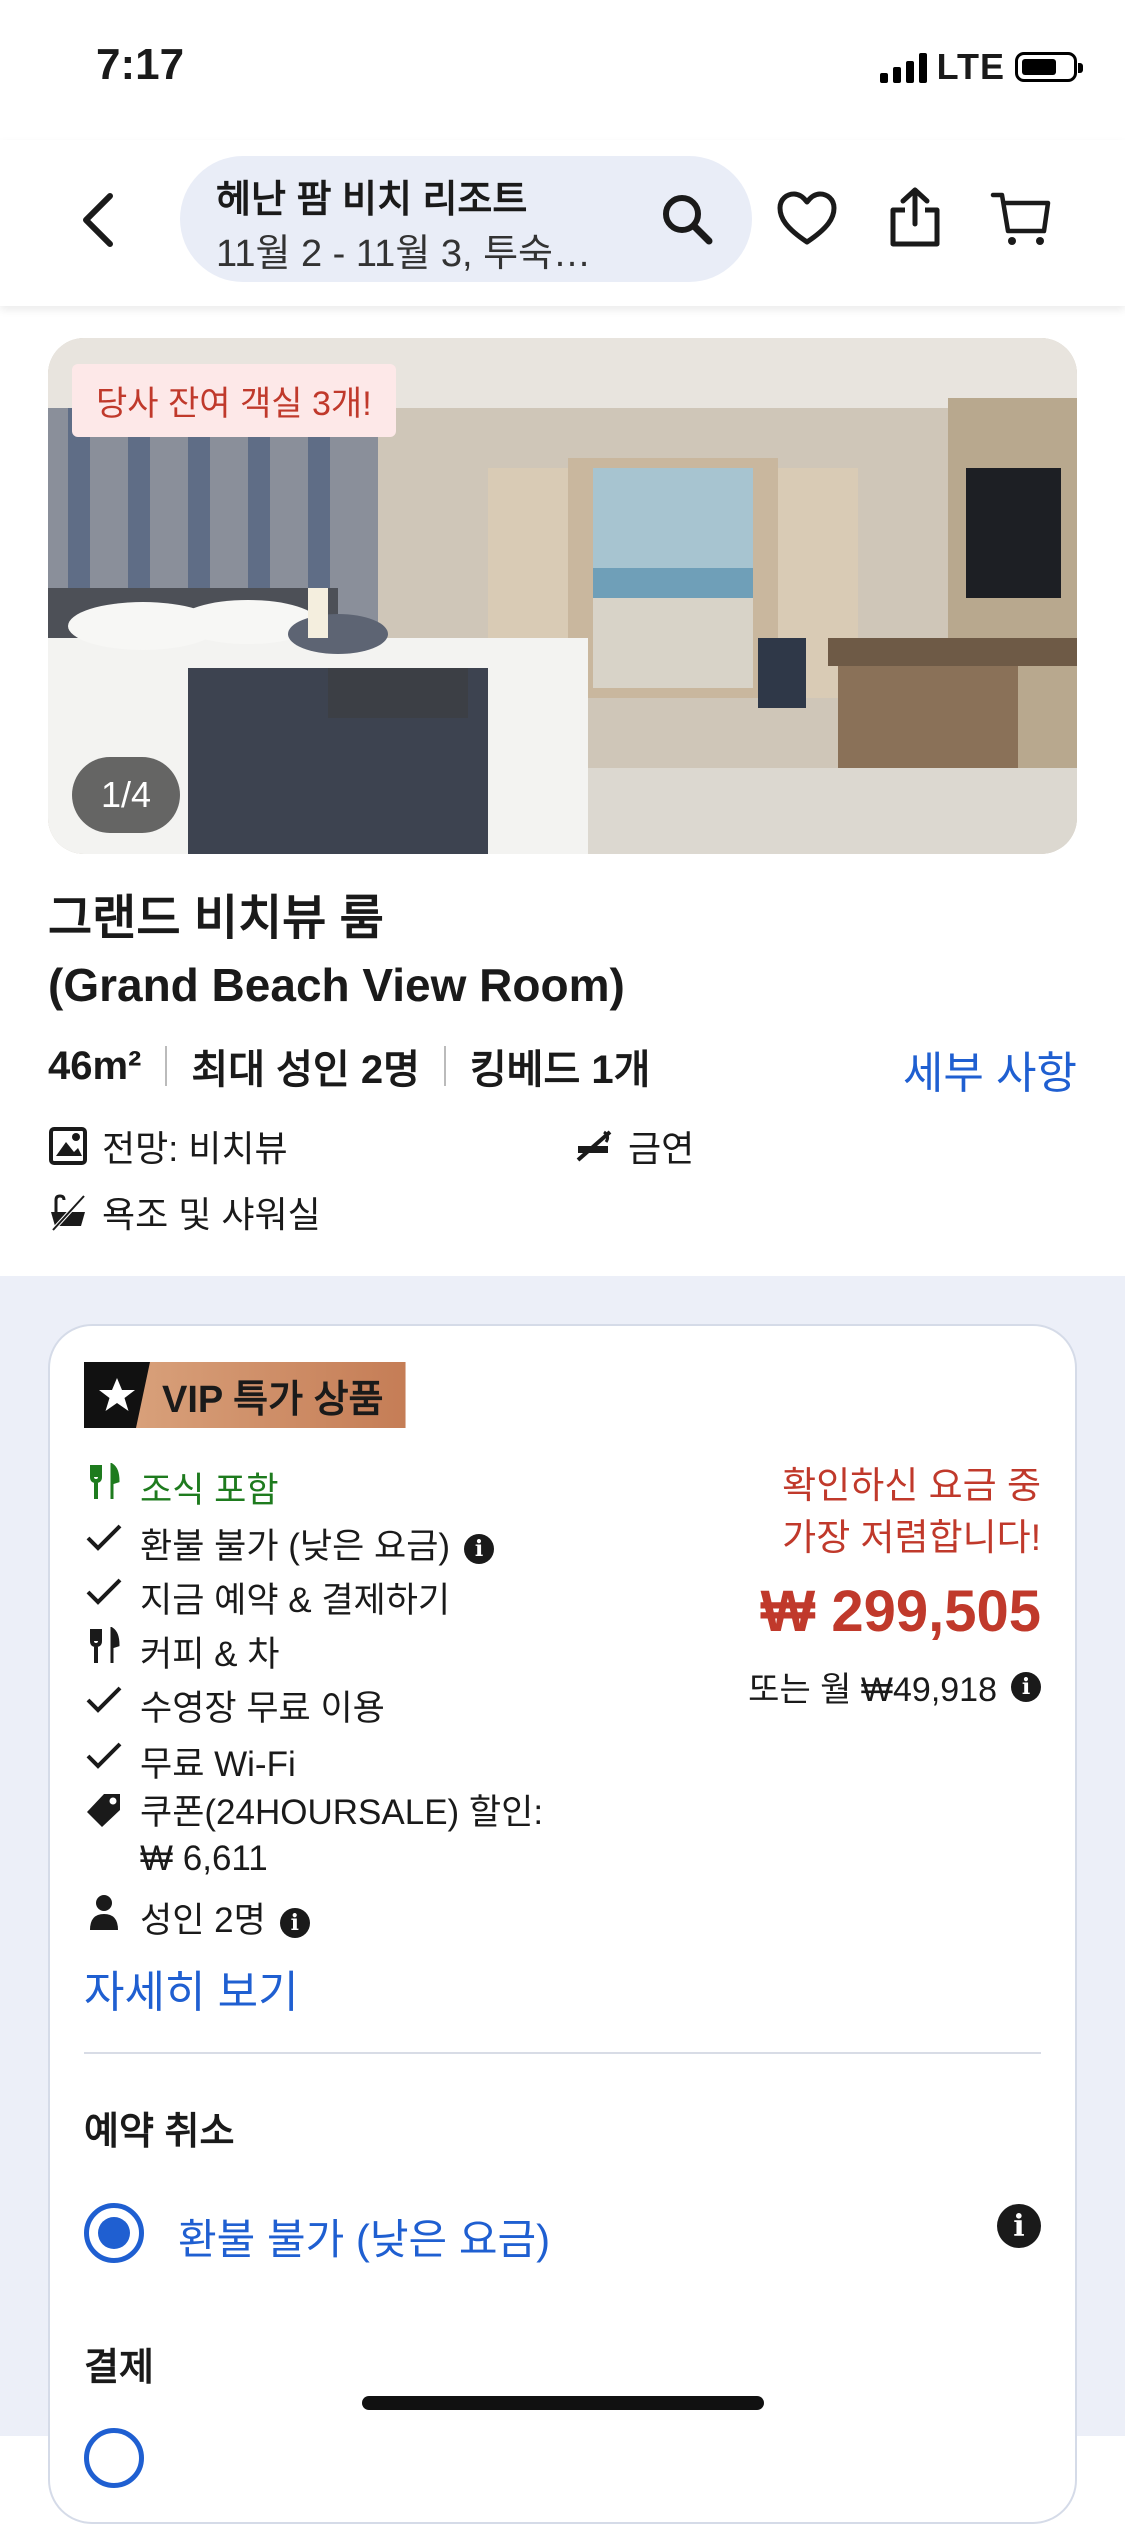 The height and width of the screenshot is (2524, 1125). Describe the element at coordinates (336, 985) in the screenshot. I see `room-name-english: (Grand Beach View Room)` at that location.